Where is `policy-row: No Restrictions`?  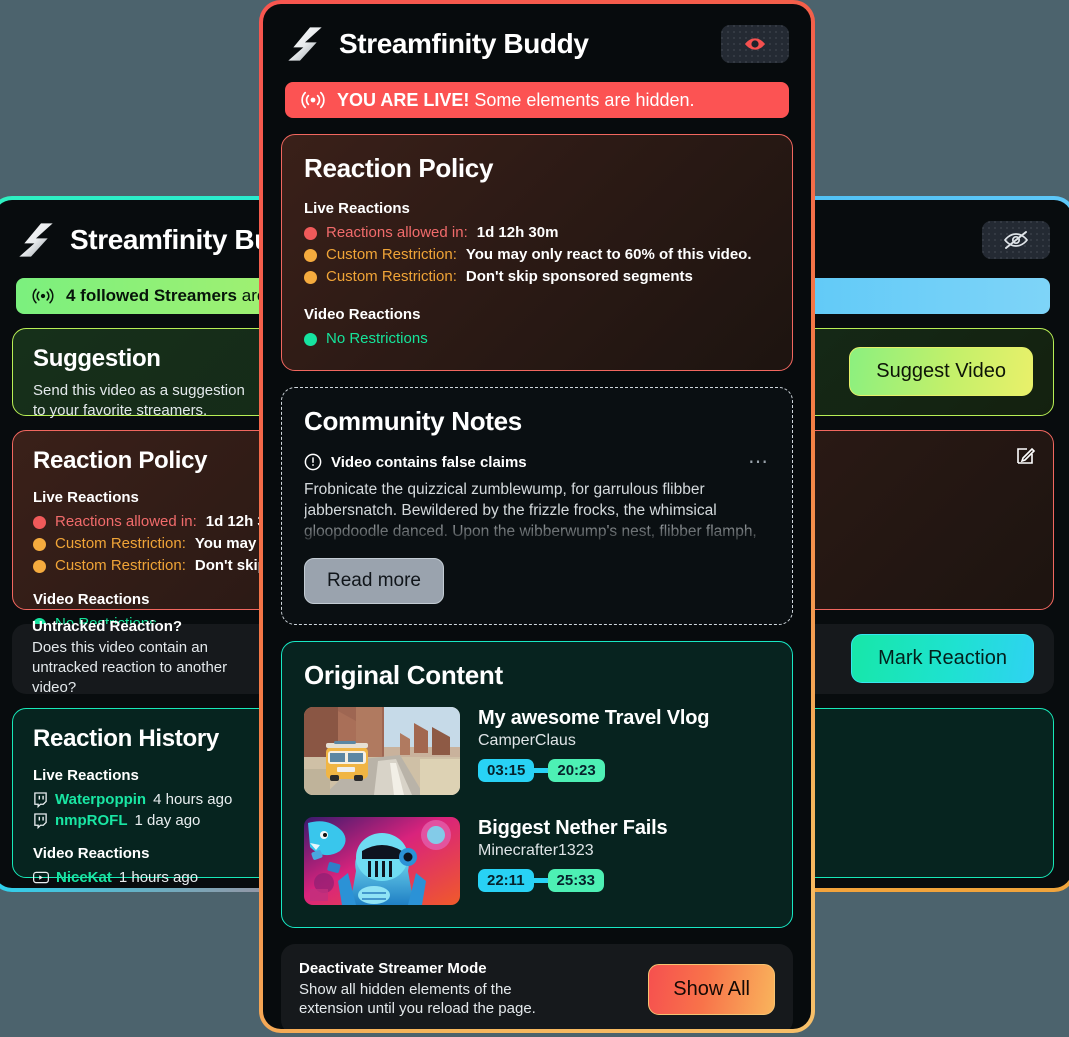 policy-row: No Restrictions is located at coordinates (537, 339).